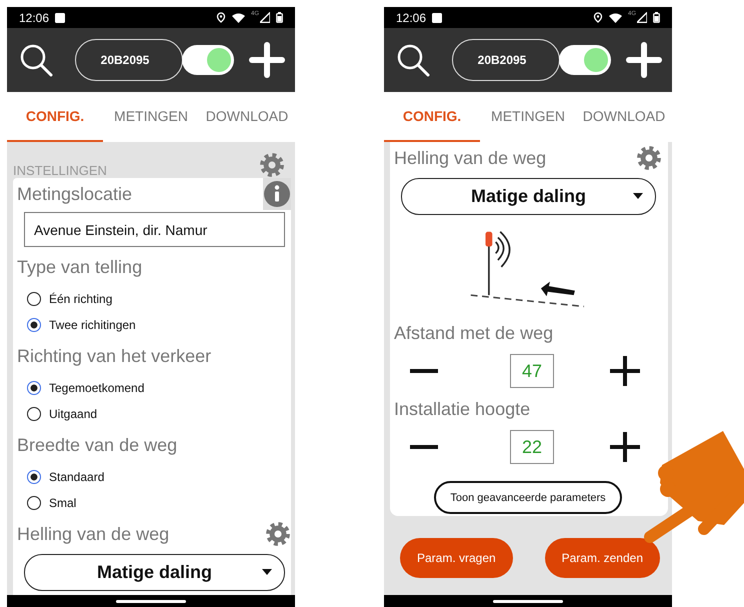  What do you see at coordinates (76, 477) in the screenshot?
I see `option-label: Standaard` at bounding box center [76, 477].